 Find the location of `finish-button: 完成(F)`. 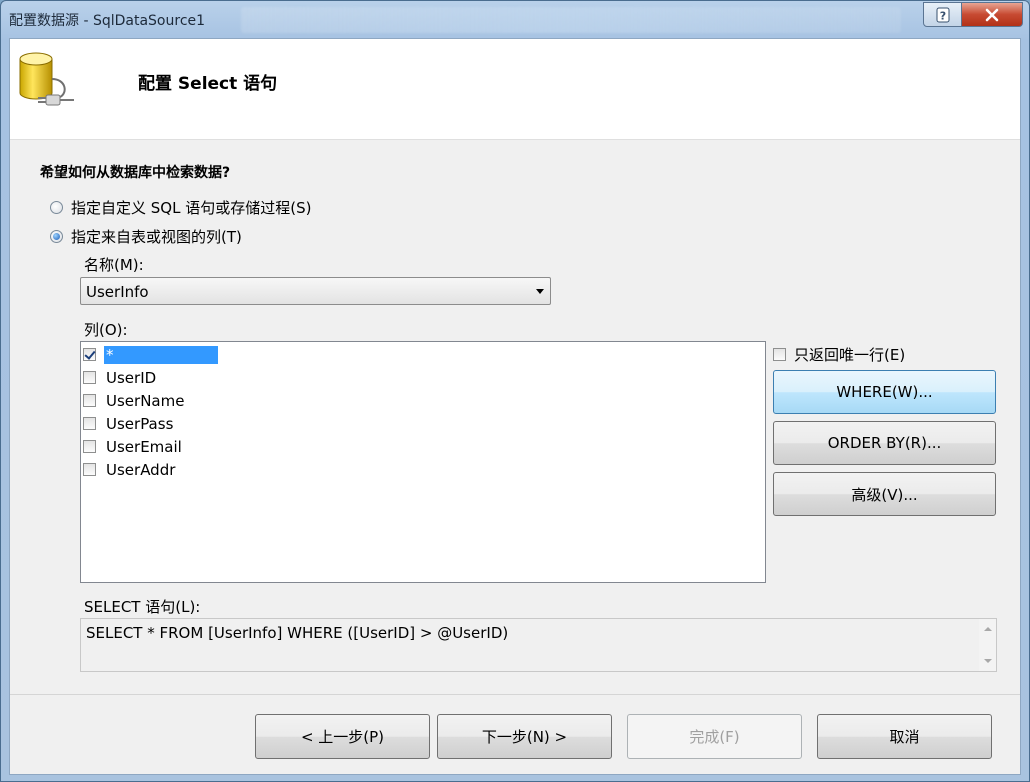

finish-button: 完成(F) is located at coordinates (714, 736).